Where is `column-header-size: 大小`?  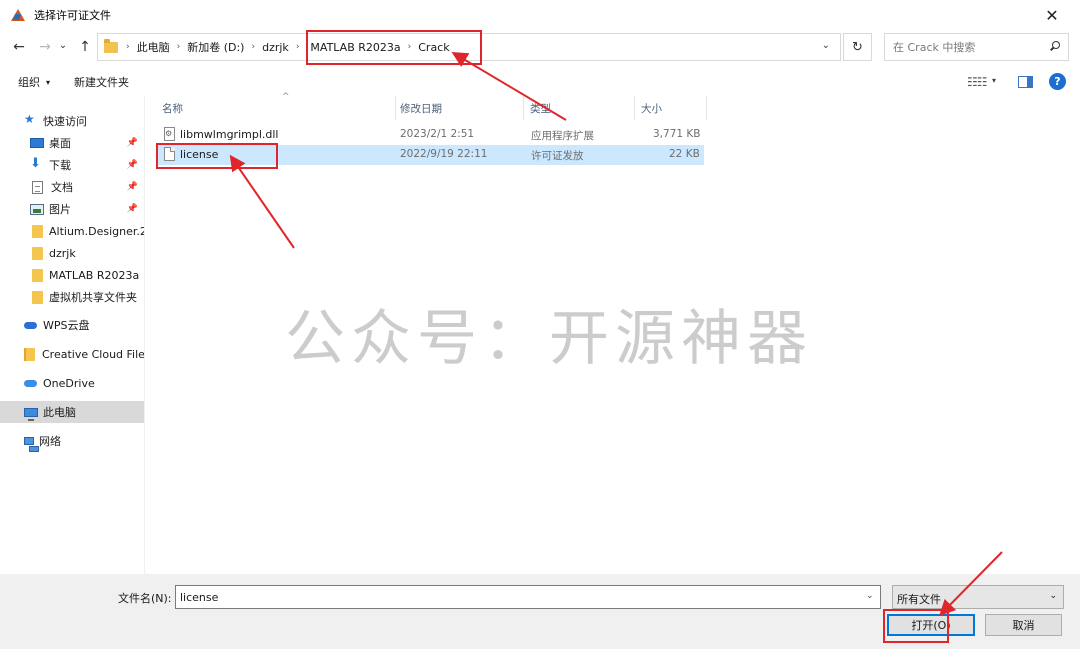 column-header-size: 大小 is located at coordinates (671, 108).